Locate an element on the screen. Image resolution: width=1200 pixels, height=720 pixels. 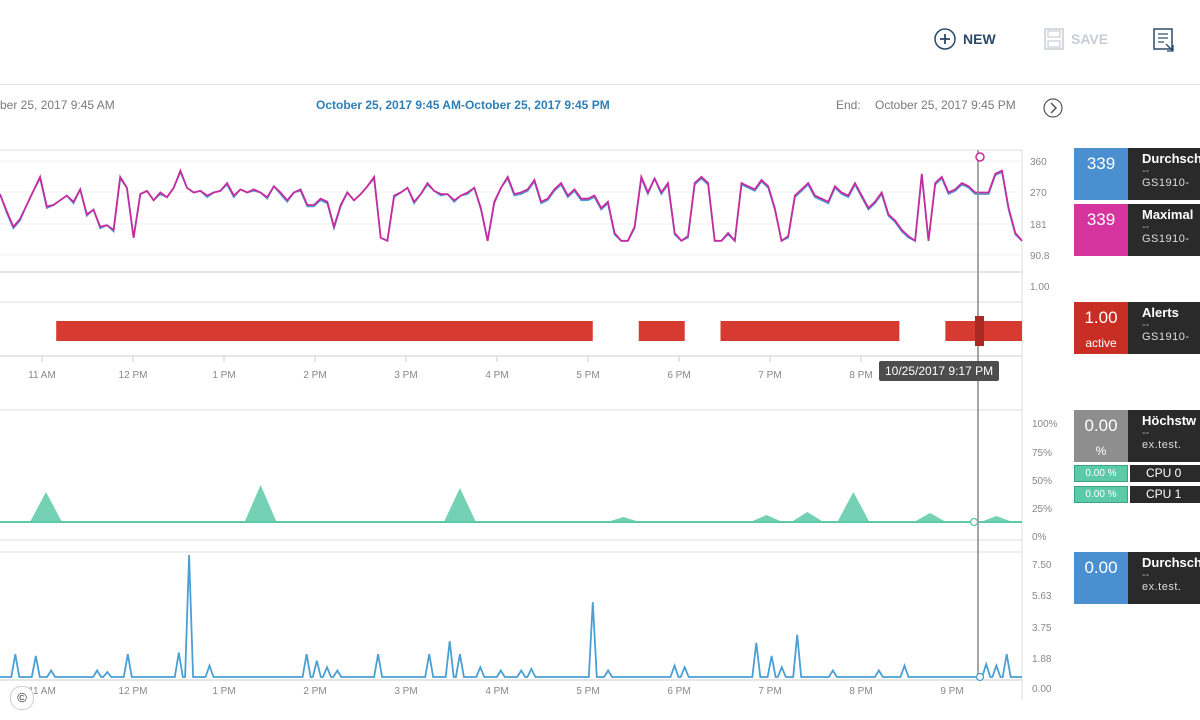
metric-y-tick: 90.8 is located at coordinates (1040, 256).